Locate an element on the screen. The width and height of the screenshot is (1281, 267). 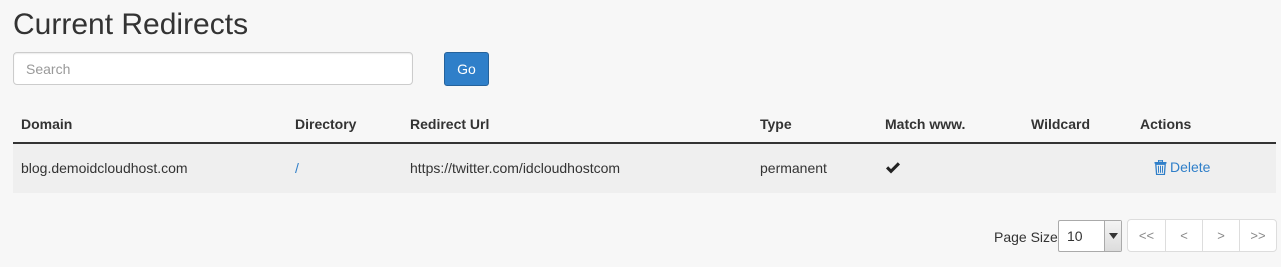
page-size-select: 10 is located at coordinates (1090, 236).